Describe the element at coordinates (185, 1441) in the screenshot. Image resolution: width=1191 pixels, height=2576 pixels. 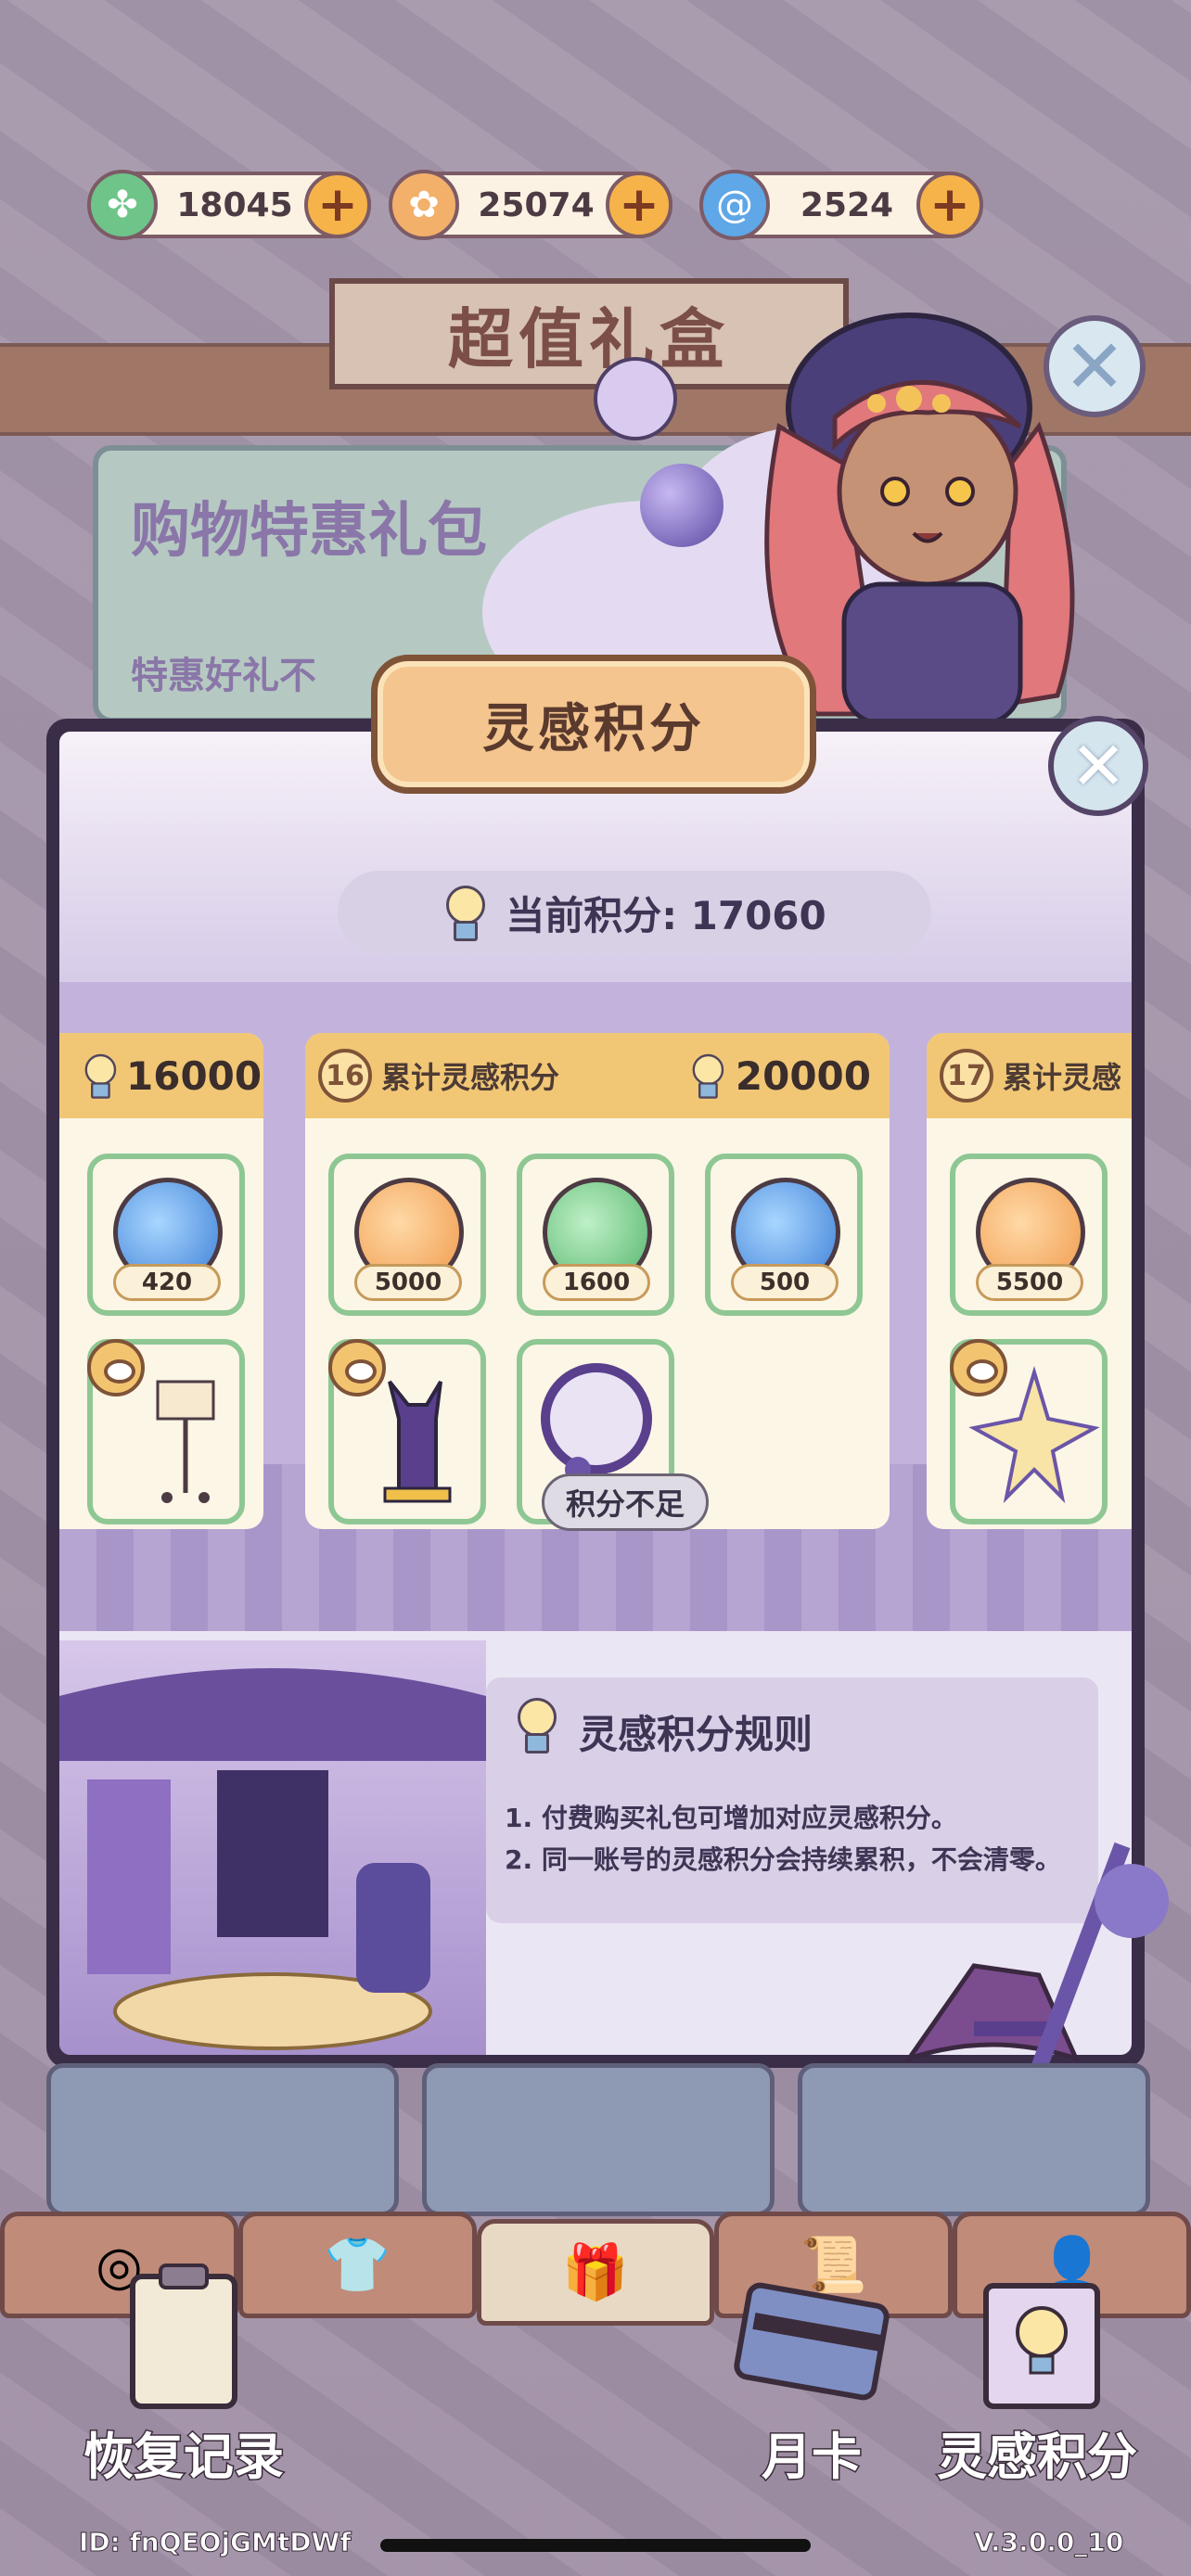
I see `bookstand-furniture-icon` at that location.